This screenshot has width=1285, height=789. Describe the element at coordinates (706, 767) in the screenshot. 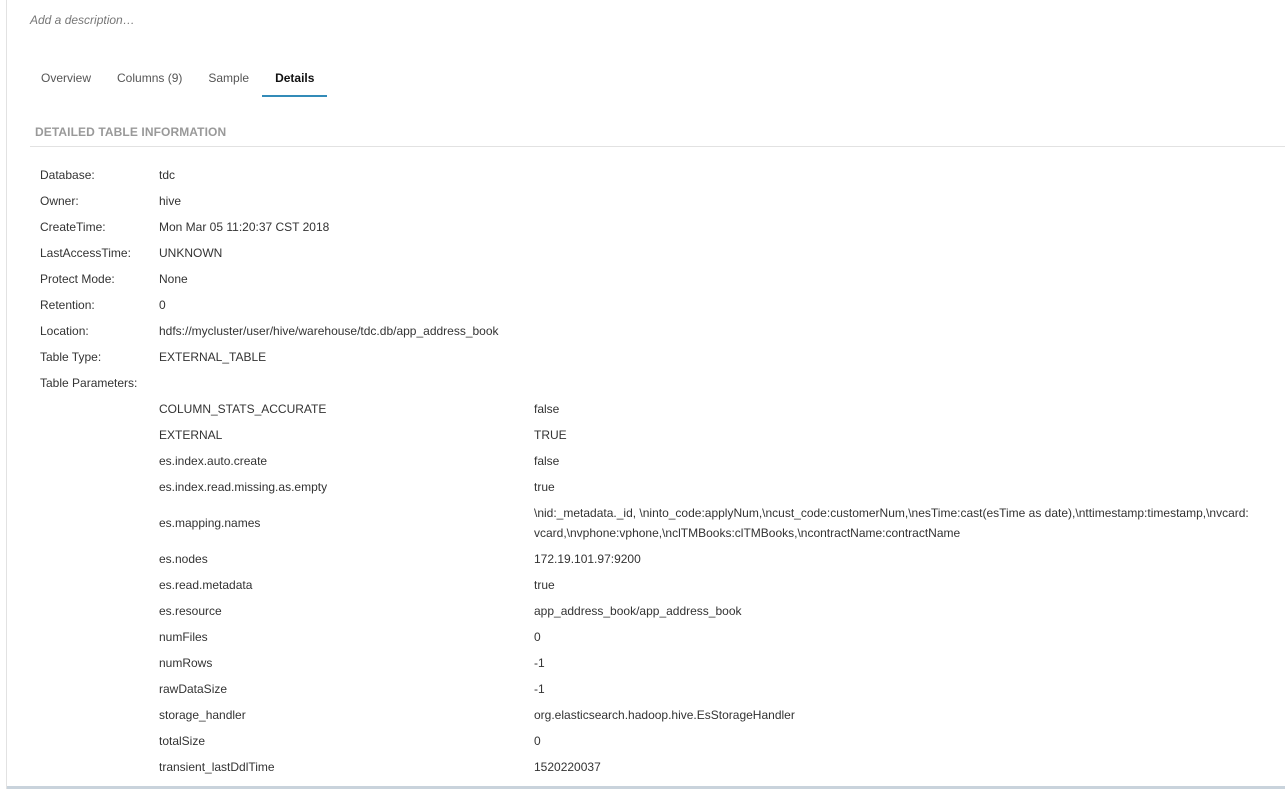

I see `param-row: transient_lastDdlTime 1520220037` at that location.